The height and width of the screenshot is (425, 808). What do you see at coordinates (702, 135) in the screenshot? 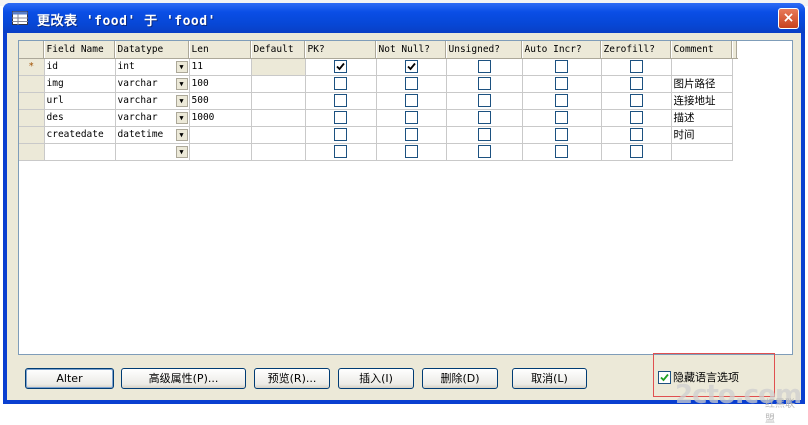
I see `comment-cell: 时间` at bounding box center [702, 135].